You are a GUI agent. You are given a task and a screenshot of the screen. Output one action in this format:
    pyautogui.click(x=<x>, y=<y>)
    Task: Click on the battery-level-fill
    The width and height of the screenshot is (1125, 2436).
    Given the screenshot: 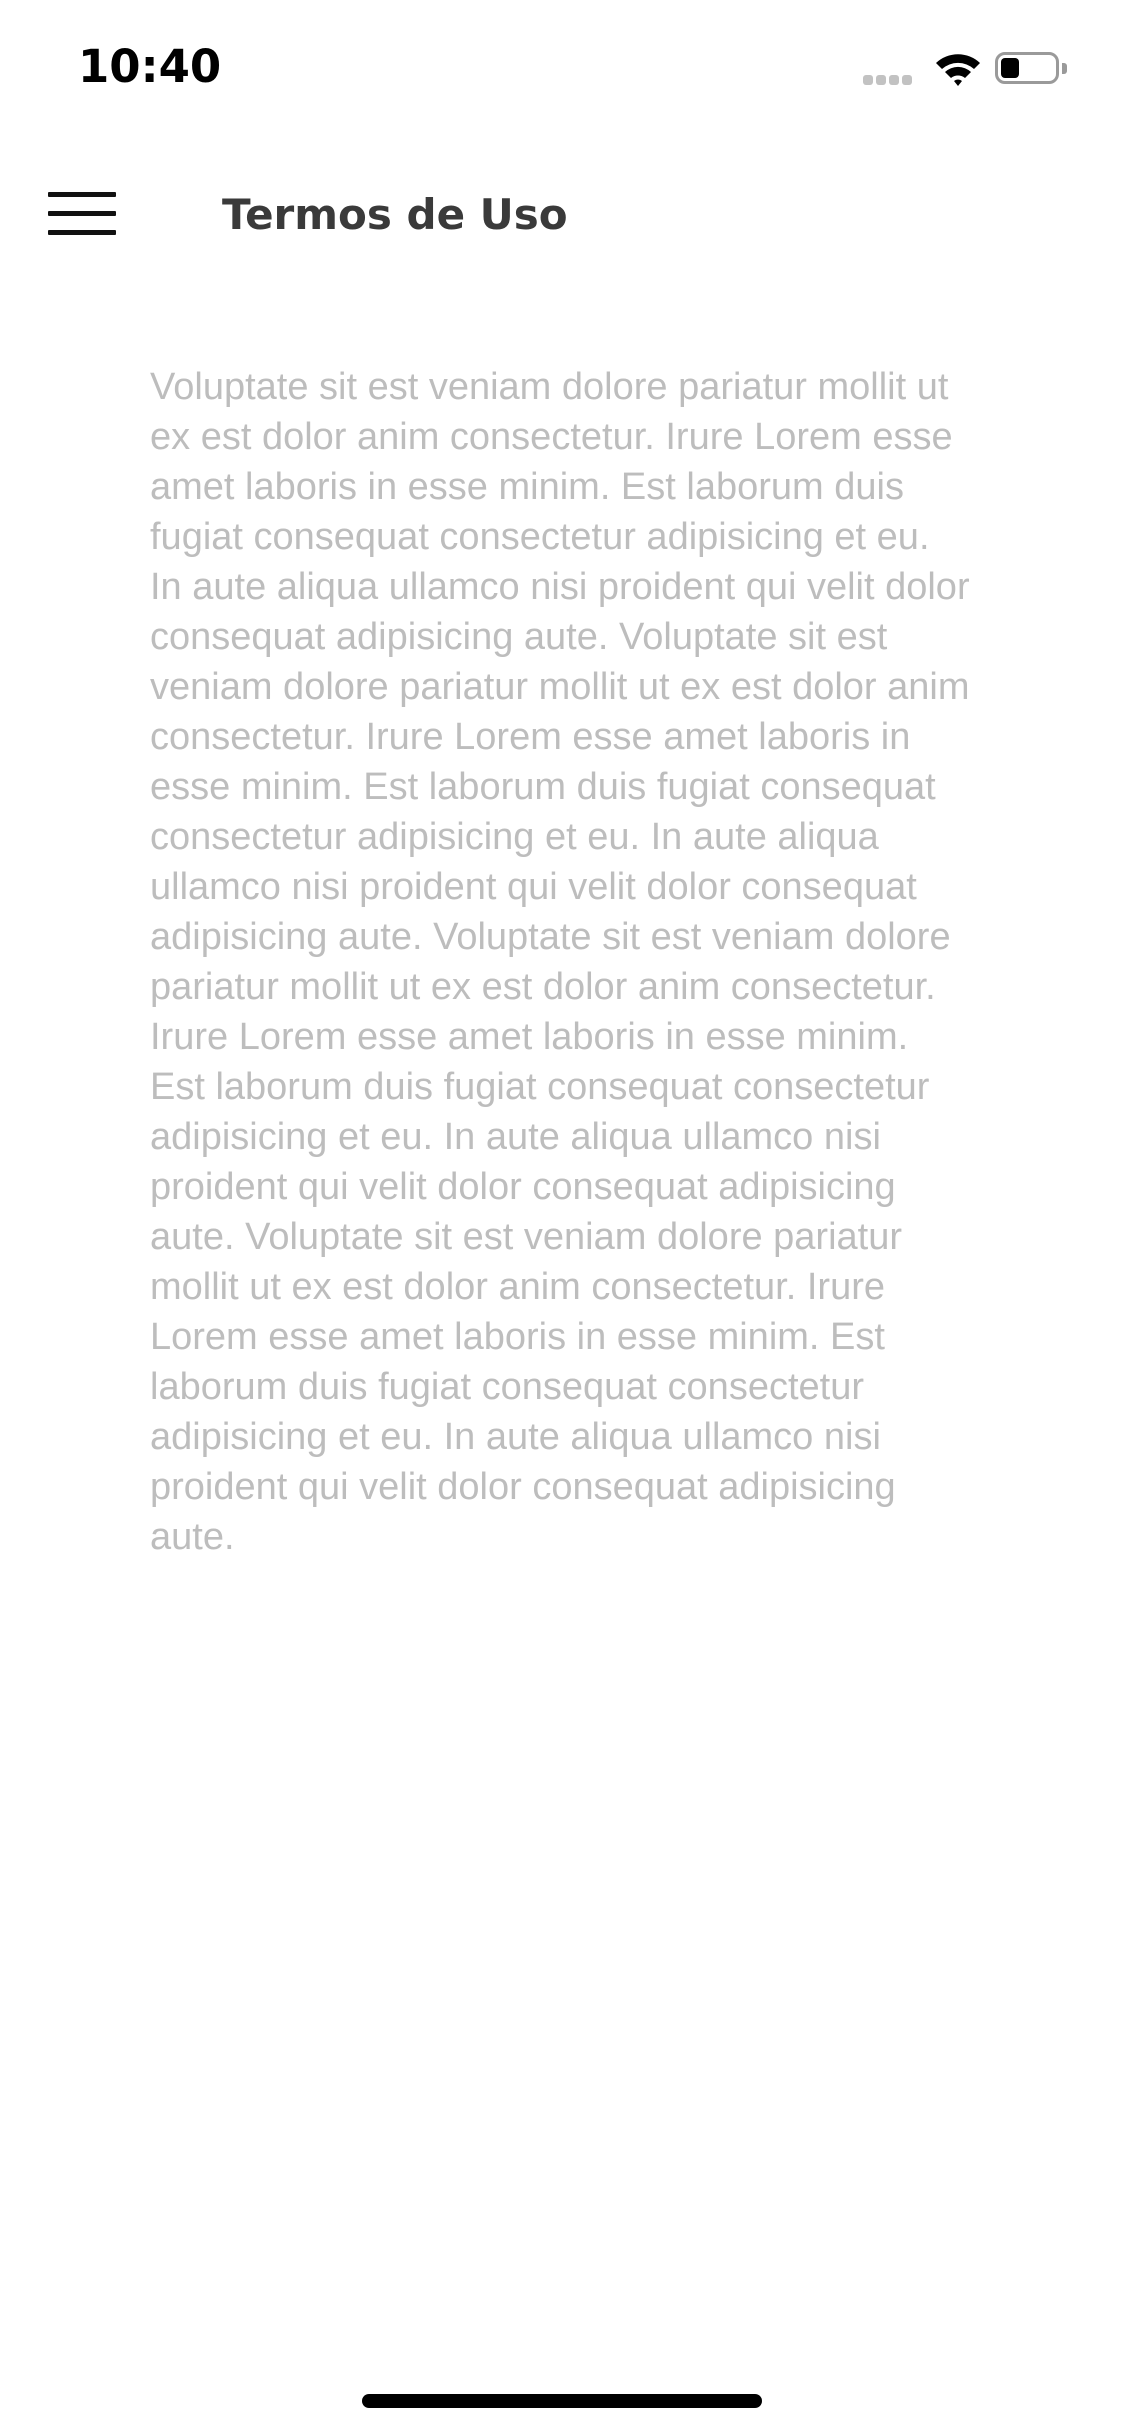 What is the action you would take?
    pyautogui.click(x=1010, y=68)
    